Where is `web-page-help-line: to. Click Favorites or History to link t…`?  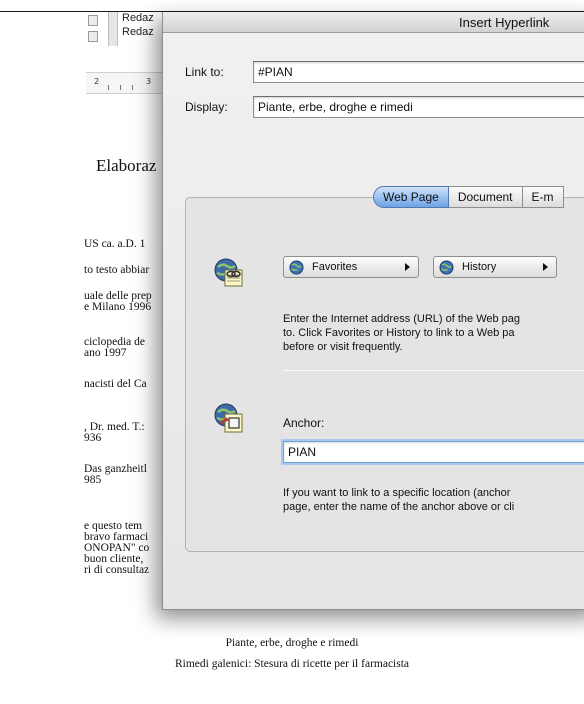
web-page-help-line: to. Click Favorites or History to link t… is located at coordinates (399, 333).